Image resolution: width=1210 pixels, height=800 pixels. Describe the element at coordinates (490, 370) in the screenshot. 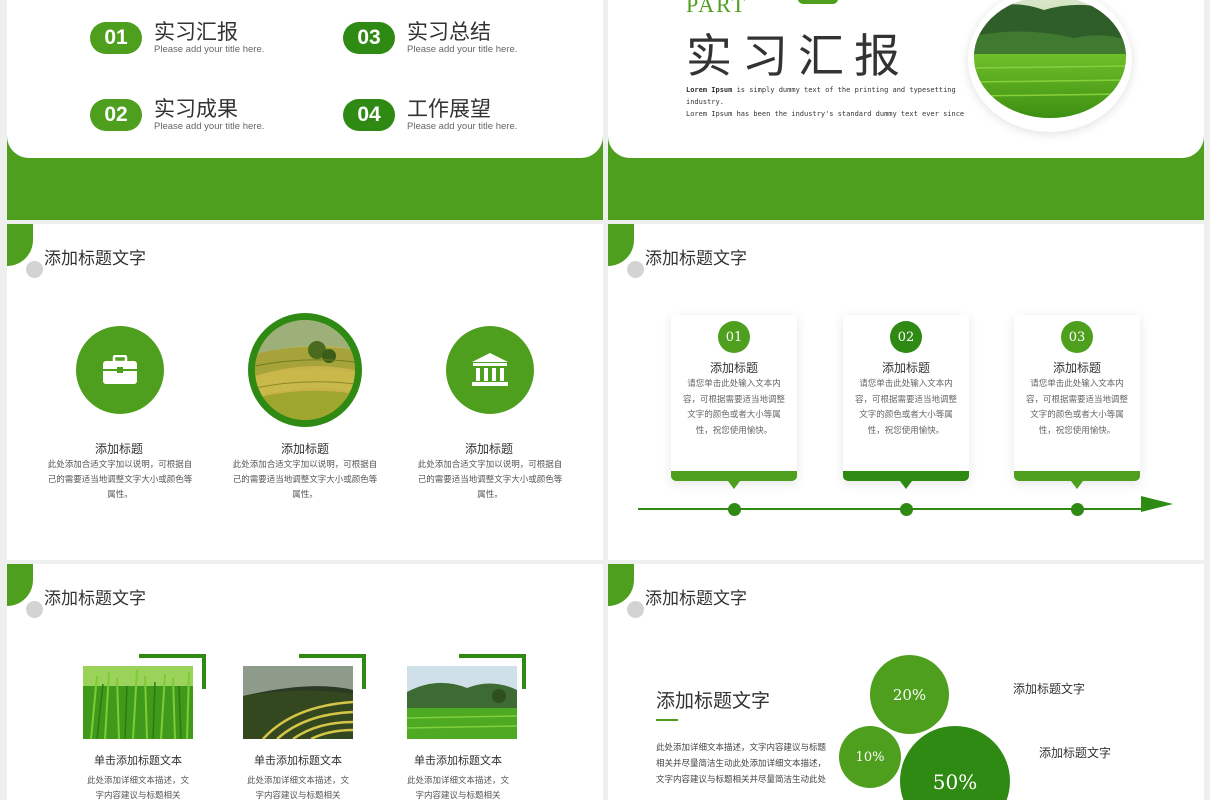

I see `bank-icon` at that location.